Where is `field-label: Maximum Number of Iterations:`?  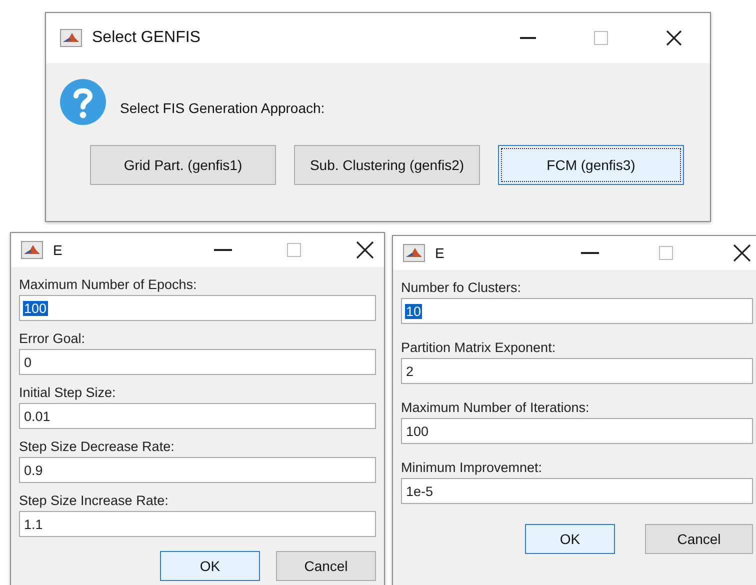
field-label: Maximum Number of Iterations: is located at coordinates (495, 407).